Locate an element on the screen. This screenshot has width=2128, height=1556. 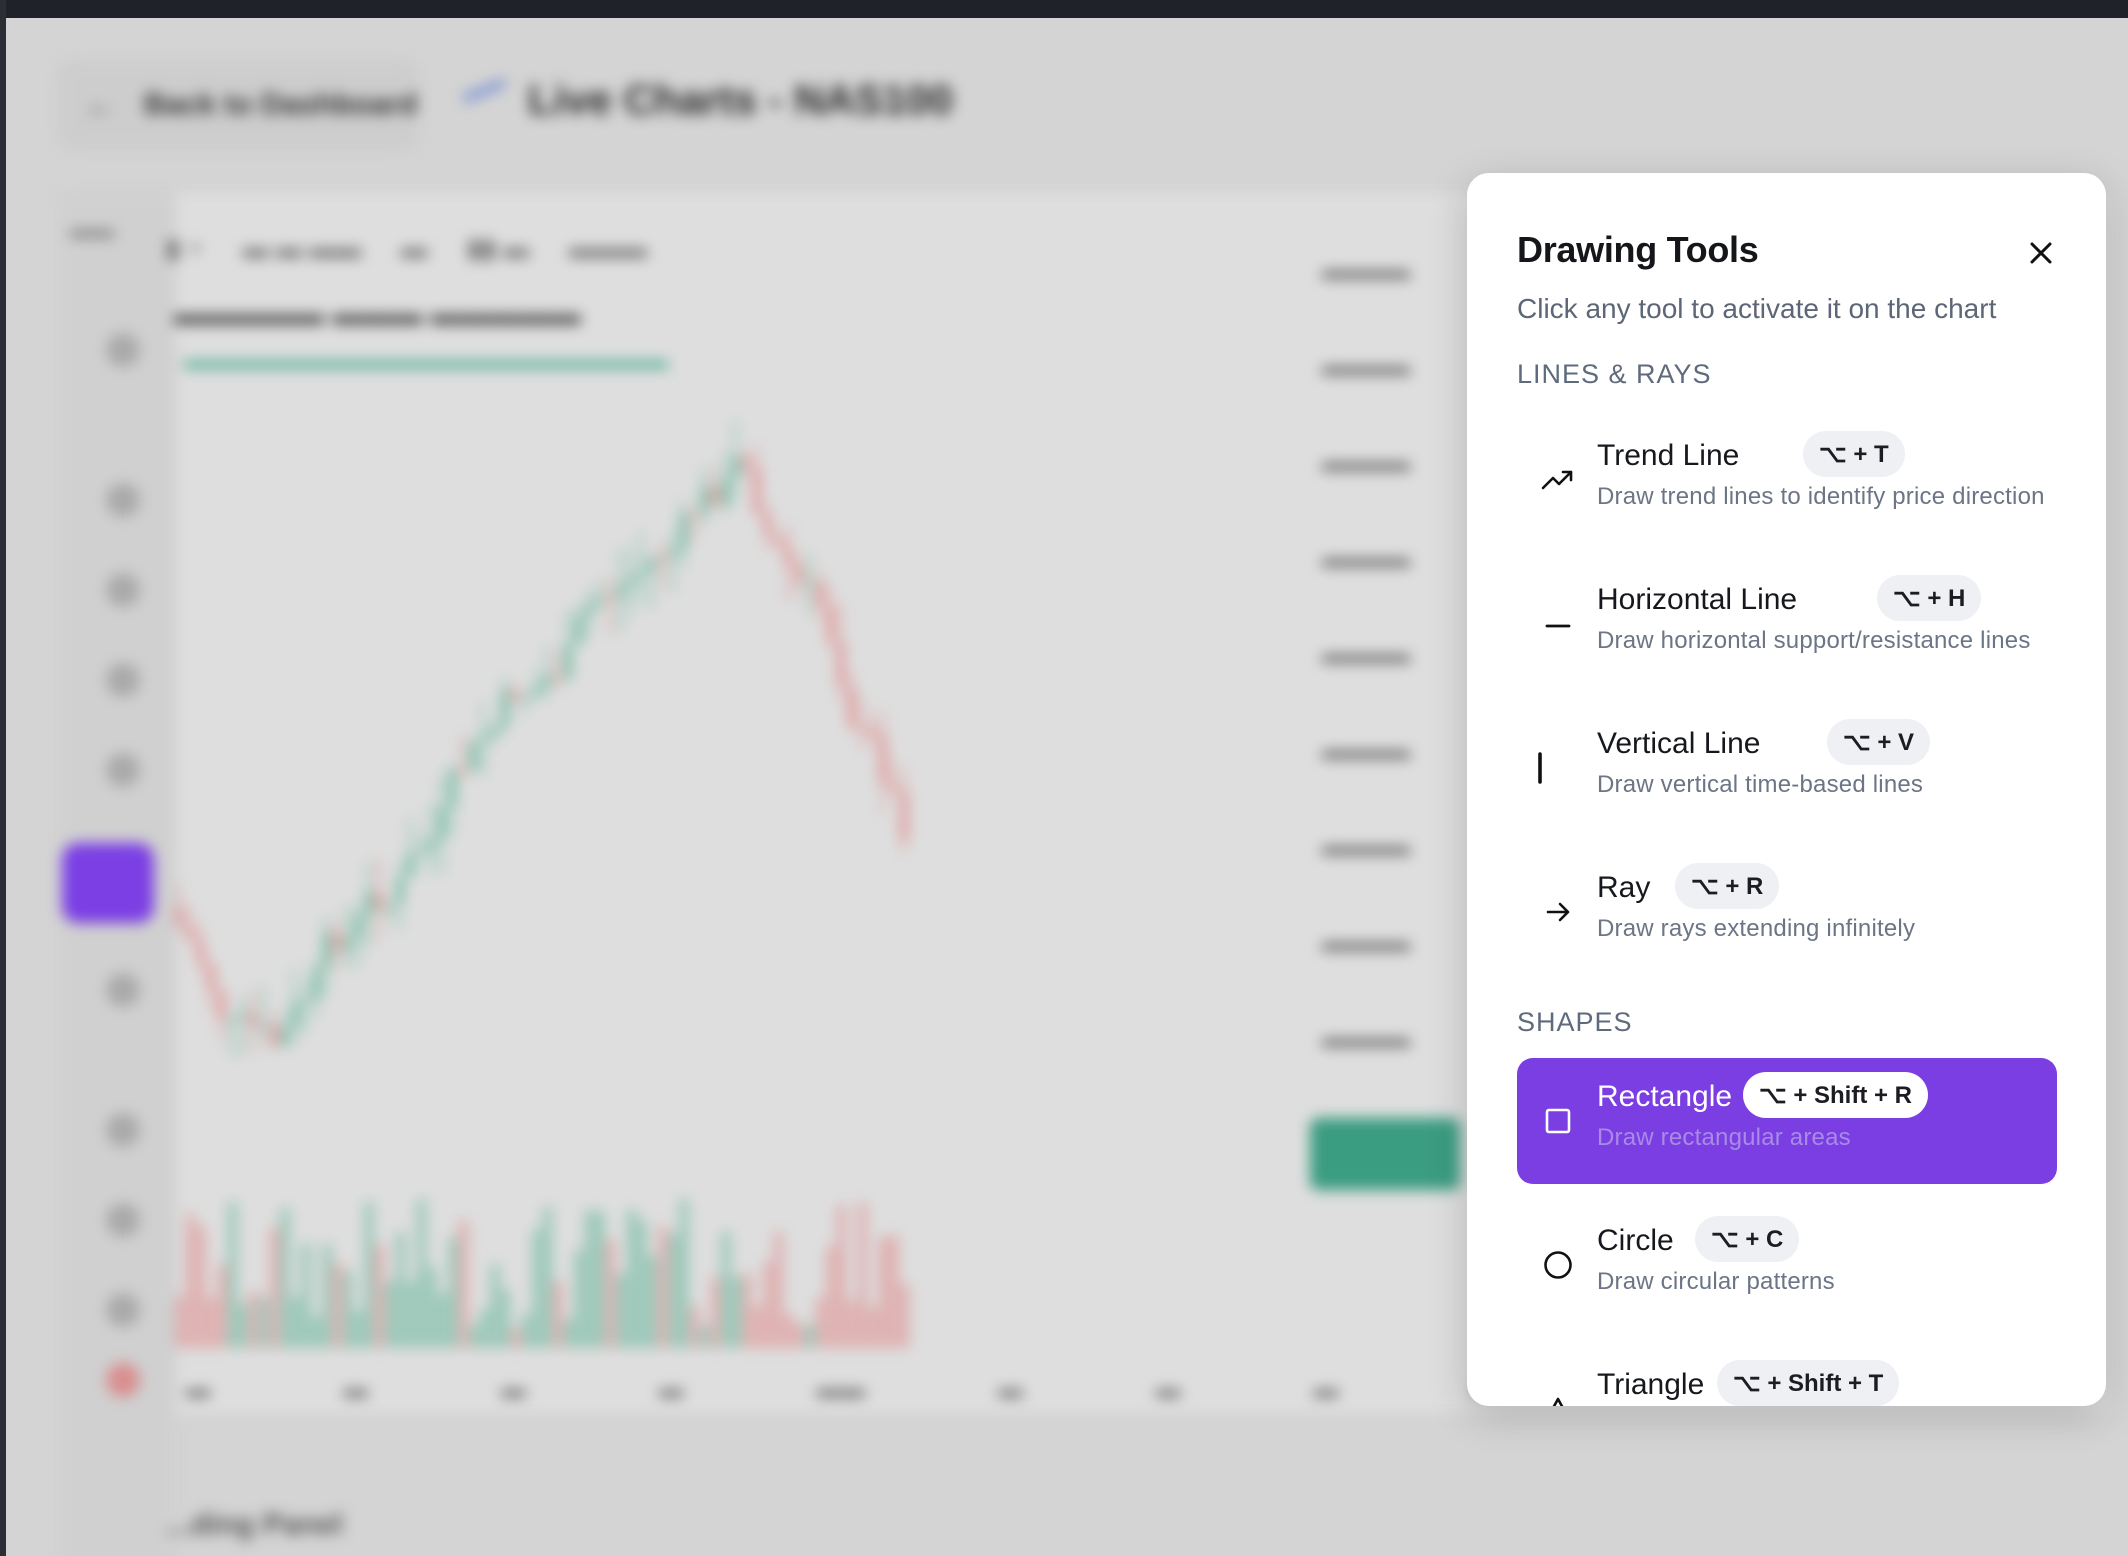
time-tick: ▬▬ is located at coordinates (840, 1389).